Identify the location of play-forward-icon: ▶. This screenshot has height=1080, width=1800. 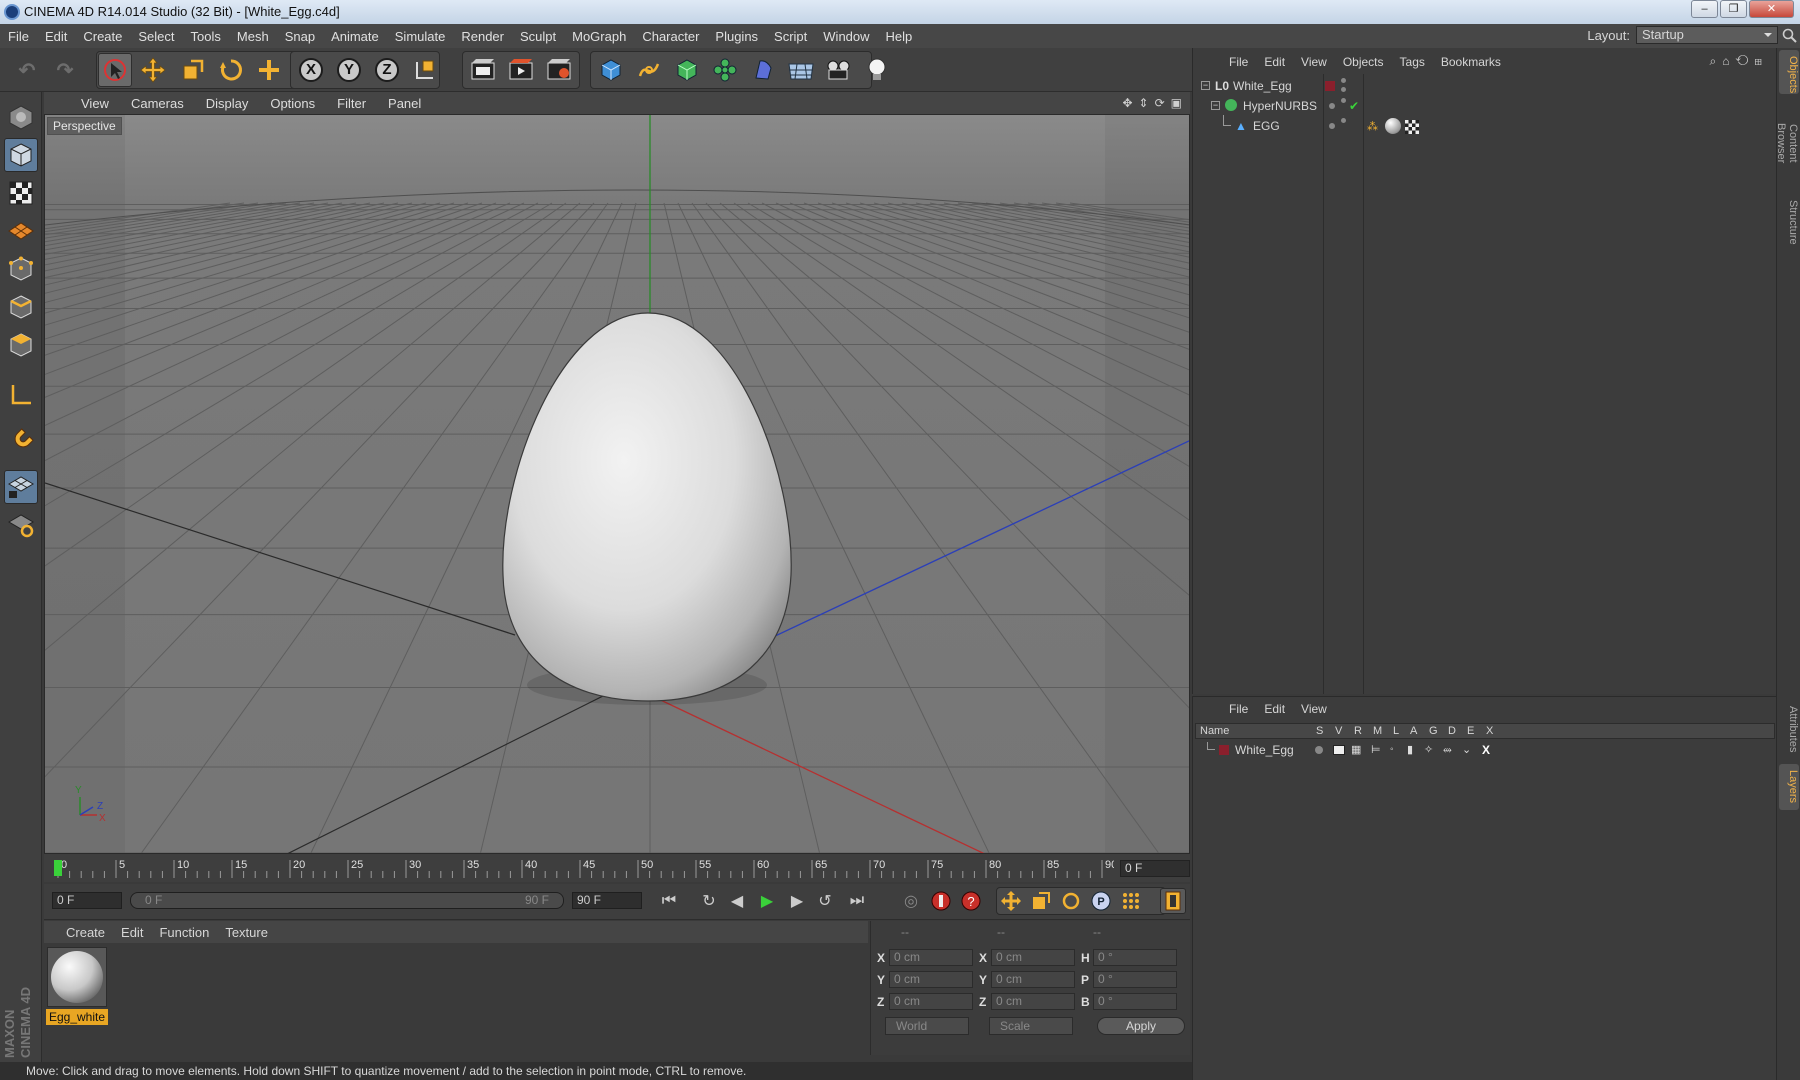
(767, 901).